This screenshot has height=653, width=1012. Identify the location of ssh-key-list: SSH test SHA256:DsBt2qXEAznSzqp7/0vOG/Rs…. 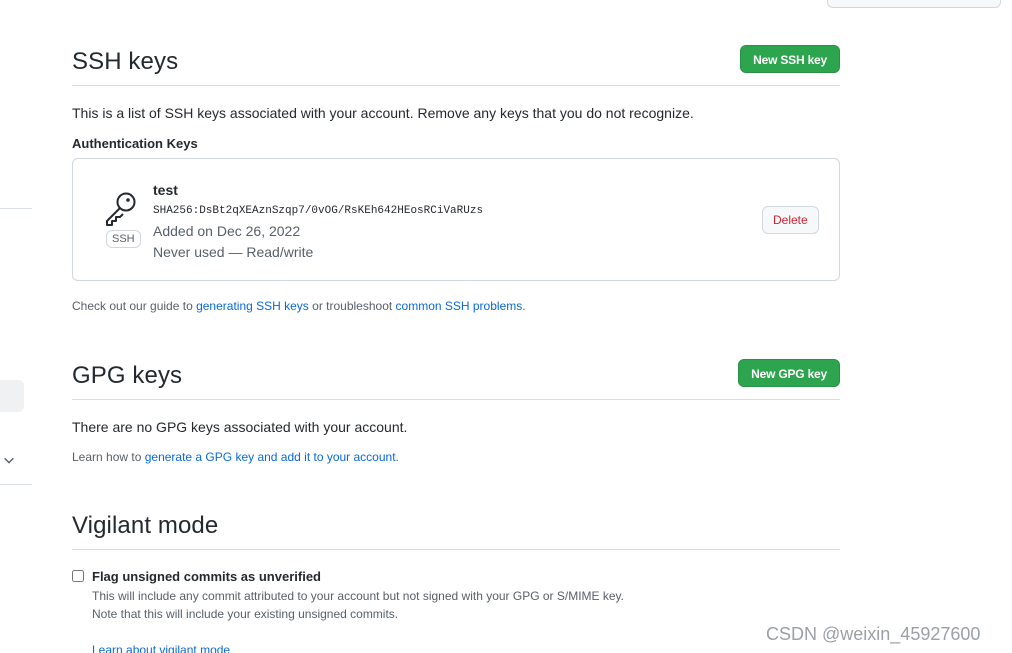
(456, 219).